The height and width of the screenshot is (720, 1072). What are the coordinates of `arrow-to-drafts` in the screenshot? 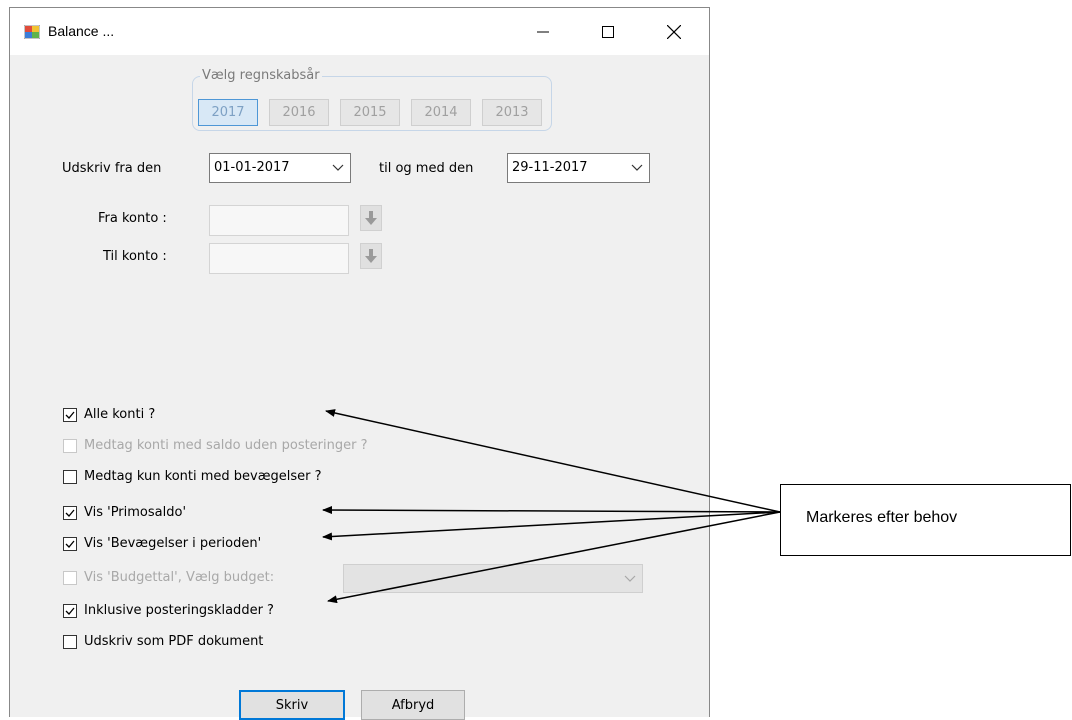 It's located at (554, 557).